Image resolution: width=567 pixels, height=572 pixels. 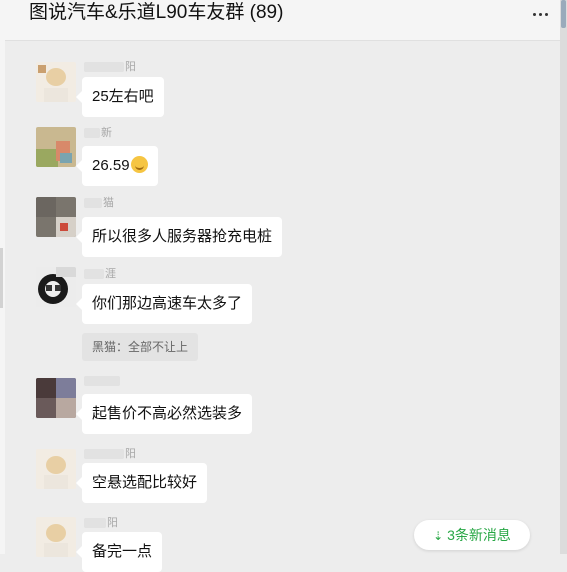 I want to click on message-text: 25左右吧, so click(x=123, y=96).